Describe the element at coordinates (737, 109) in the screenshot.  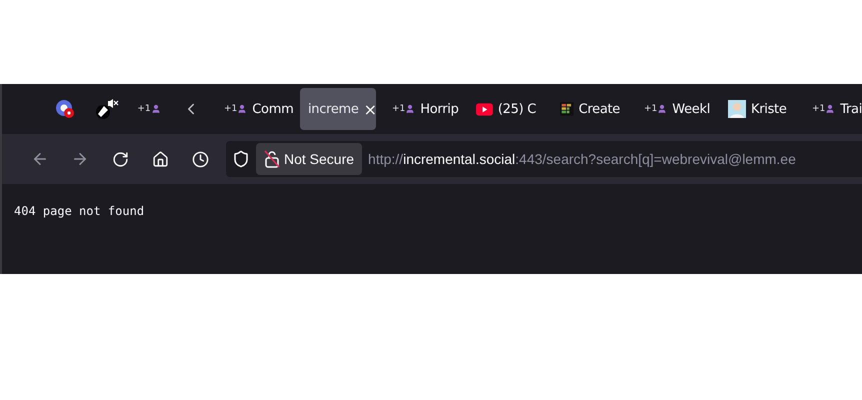
I see `avatar-icon` at that location.